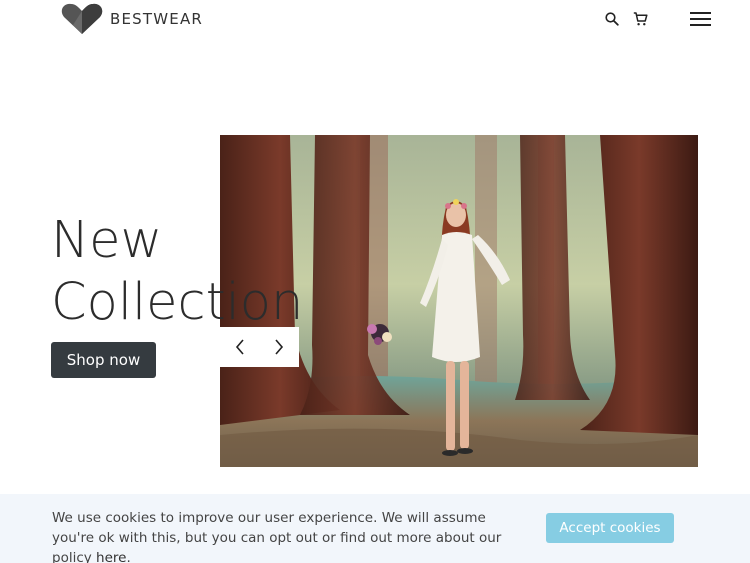 The image size is (750, 563). I want to click on accept-cookies-button: Accept cookies, so click(610, 528).